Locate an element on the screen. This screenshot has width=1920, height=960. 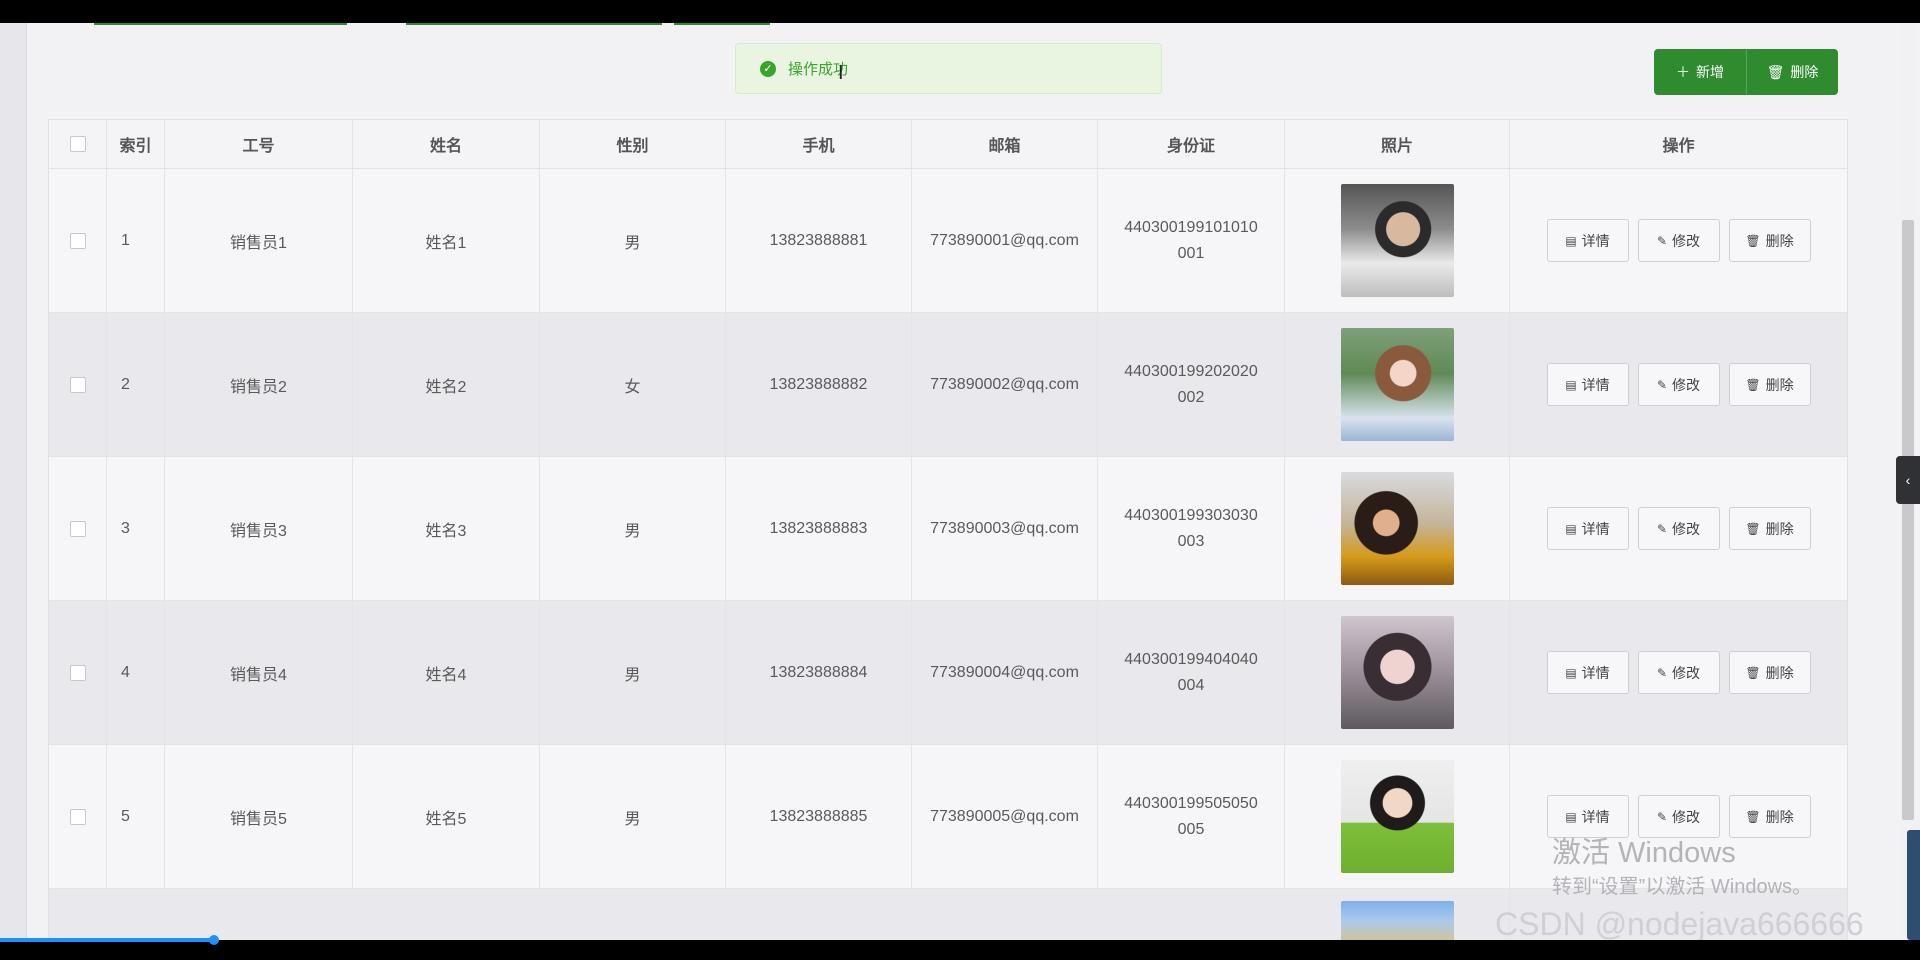
cell-email: 773890001@qq.com is located at coordinates (1005, 240).